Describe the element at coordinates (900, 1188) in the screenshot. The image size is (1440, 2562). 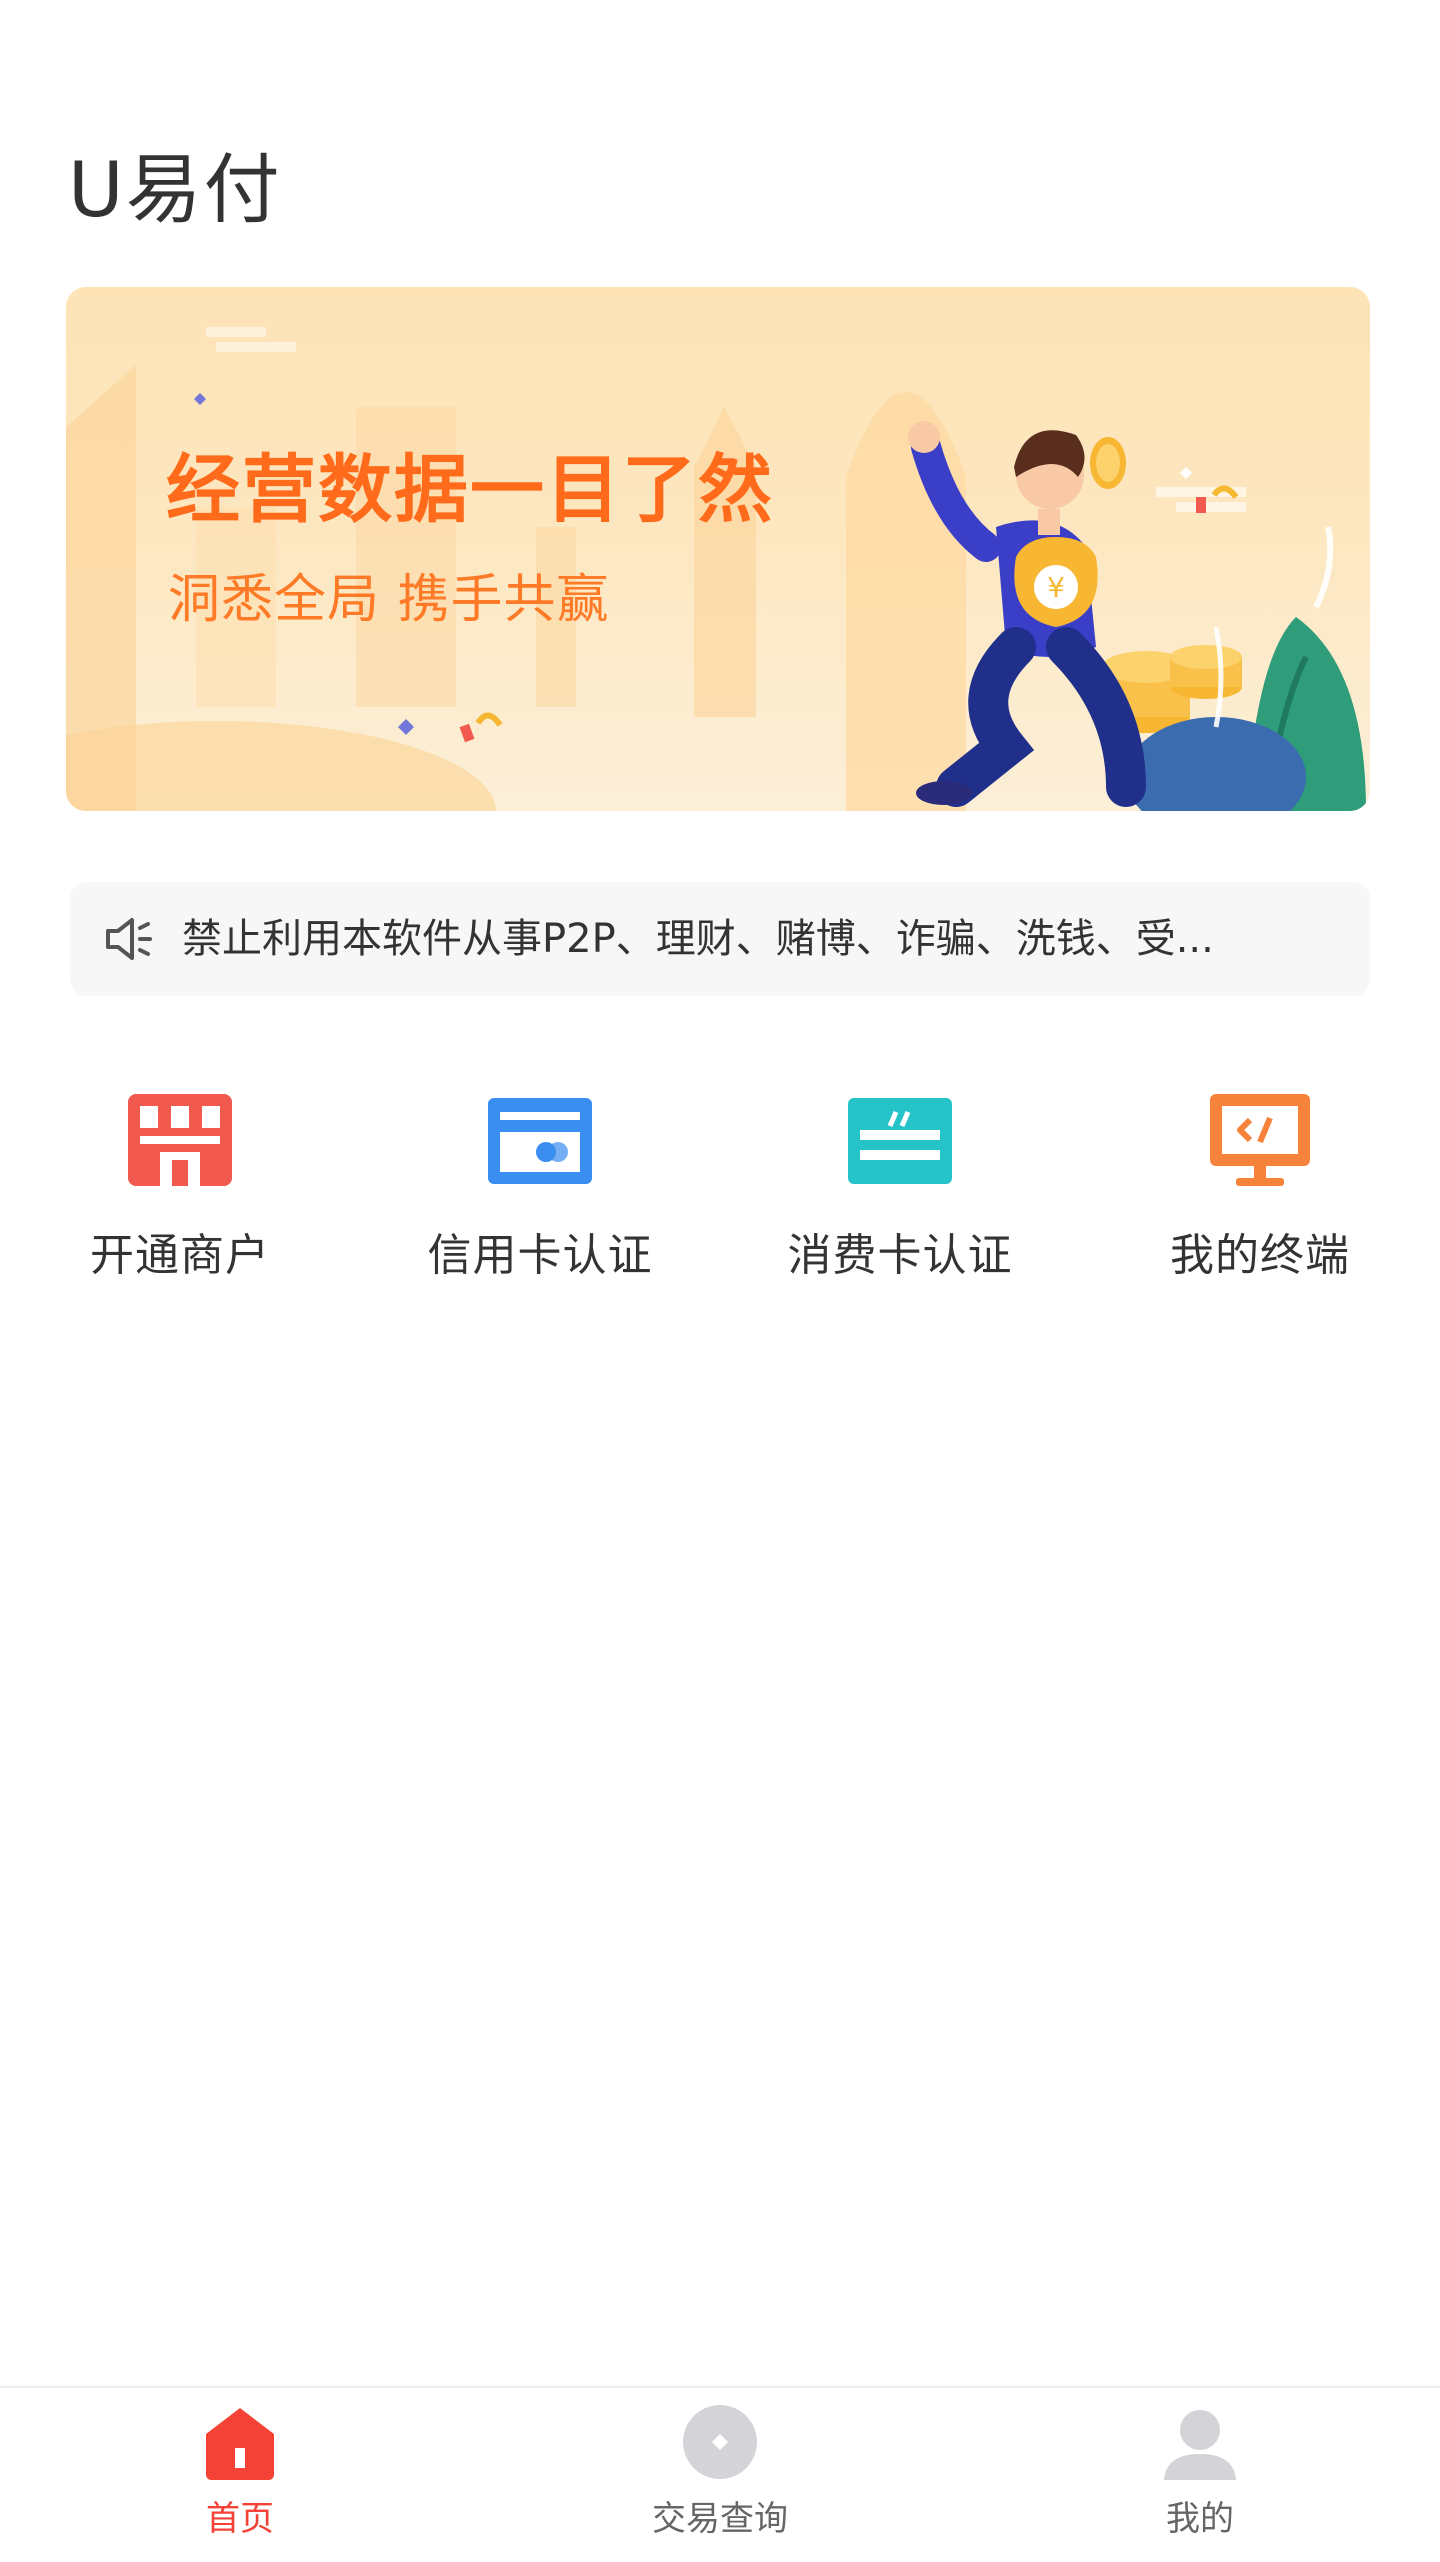
I see `menu-item-consumer-card-verify: 消费卡认证` at that location.